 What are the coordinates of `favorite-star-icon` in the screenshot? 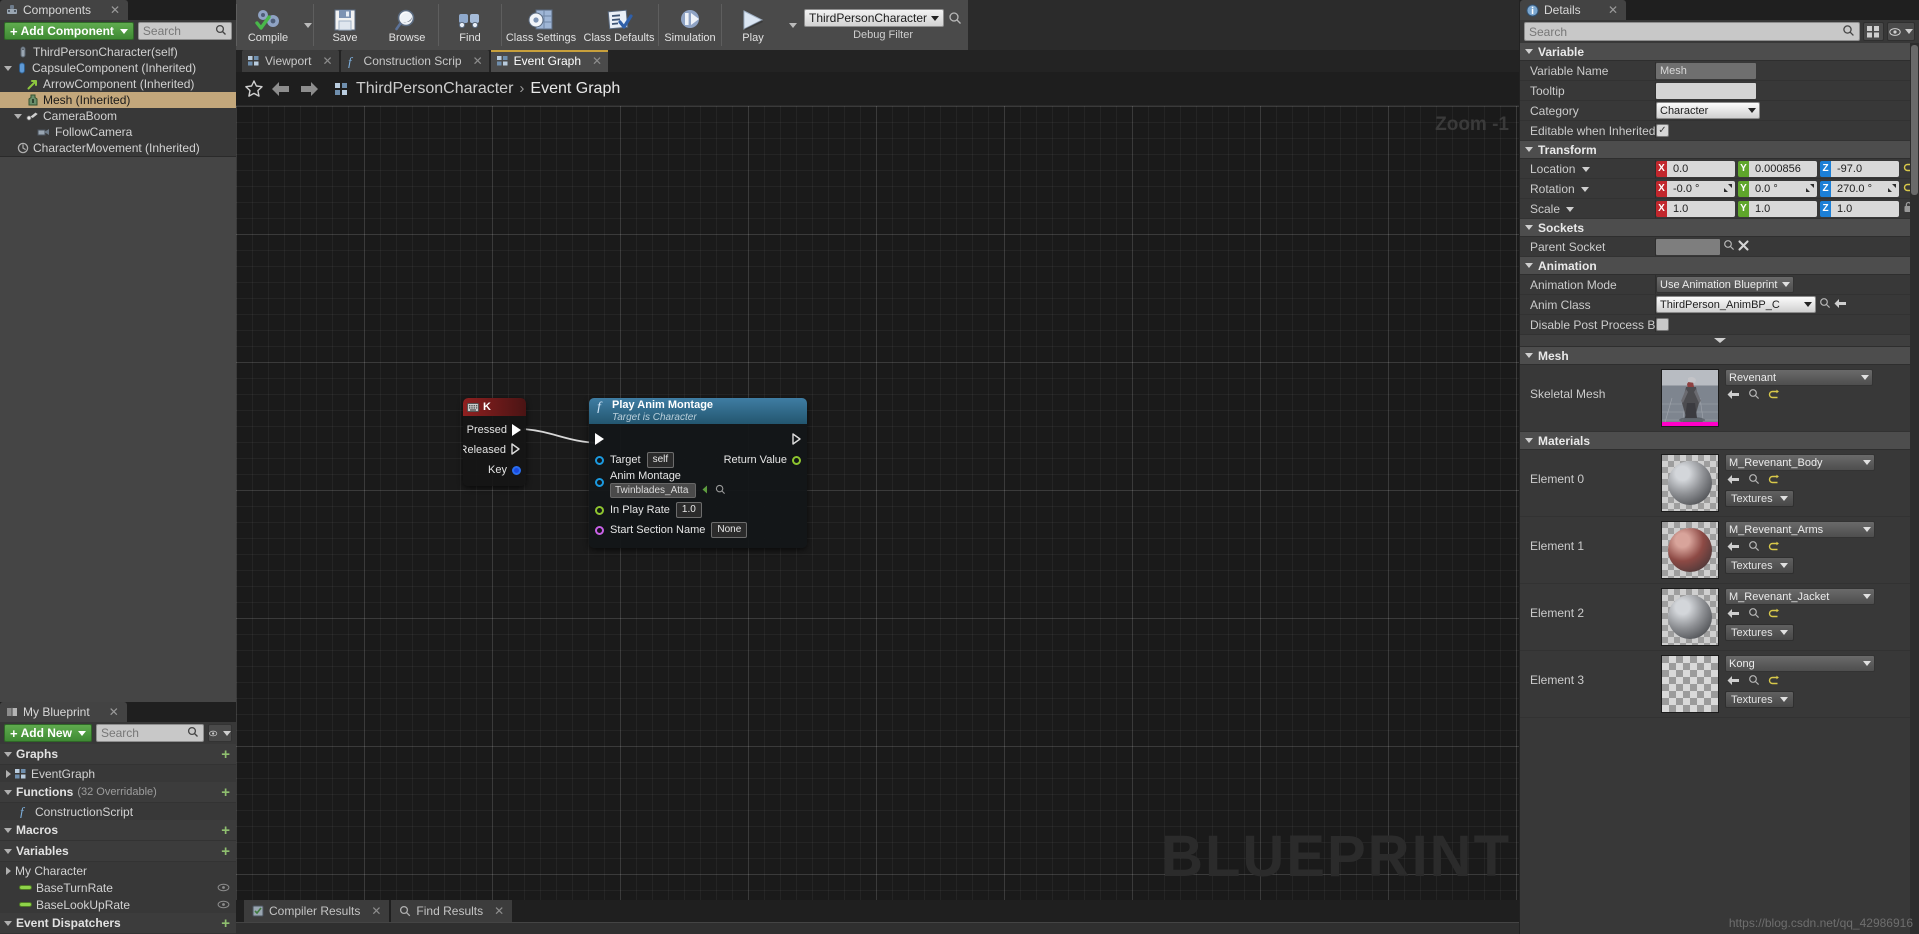 It's located at (254, 89).